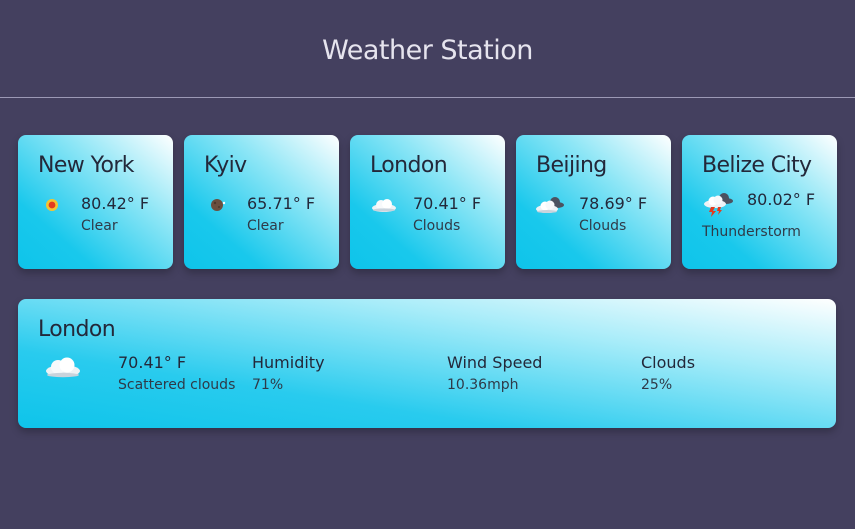 This screenshot has height=529, width=855. I want to click on card-city-name: Kyiv, so click(225, 165).